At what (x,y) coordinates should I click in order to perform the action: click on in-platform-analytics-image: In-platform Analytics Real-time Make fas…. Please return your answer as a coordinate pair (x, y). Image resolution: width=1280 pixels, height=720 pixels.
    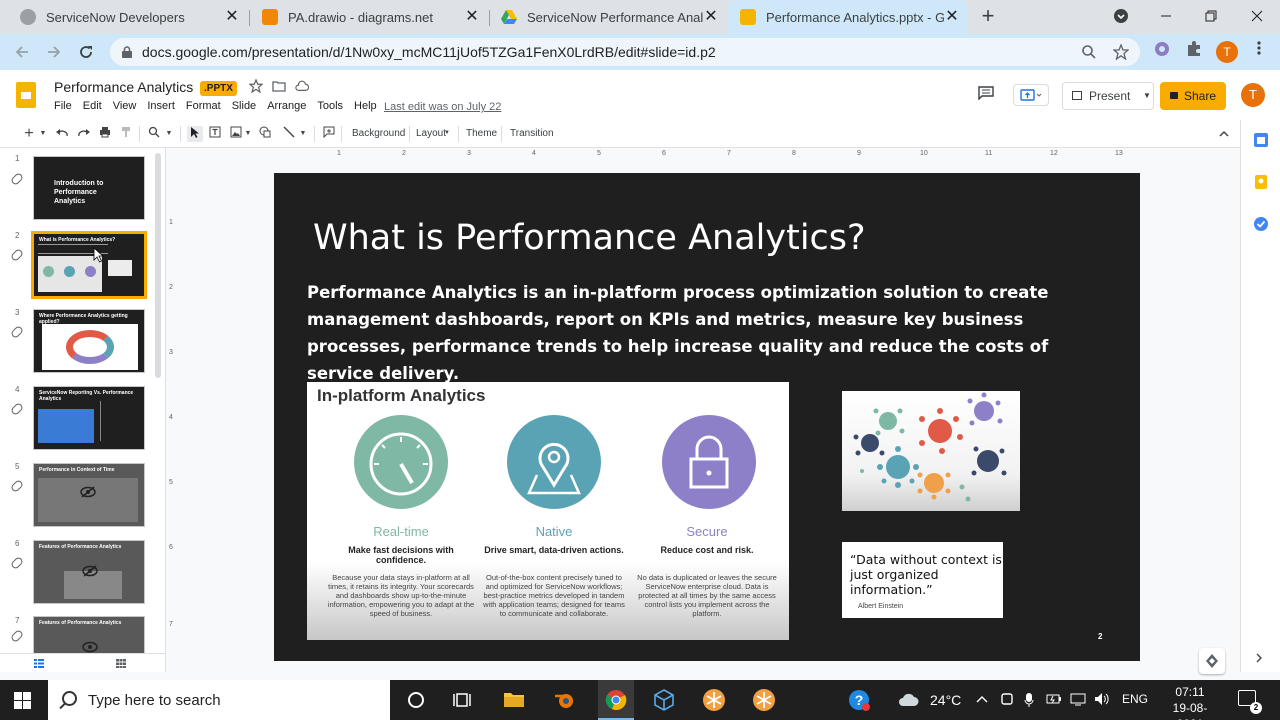
    Looking at the image, I should click on (548, 511).